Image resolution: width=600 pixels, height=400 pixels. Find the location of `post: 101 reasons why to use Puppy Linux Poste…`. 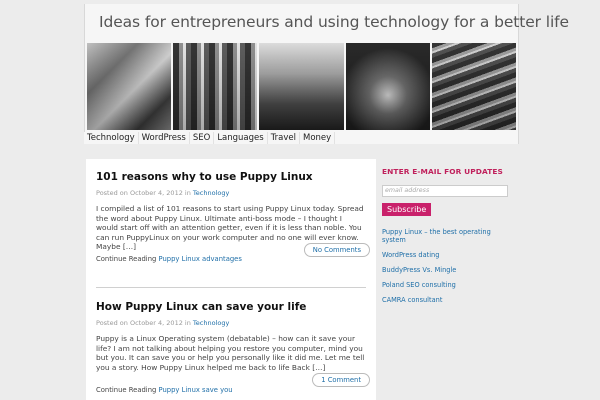

post: 101 reasons why to use Puppy Linux Poste… is located at coordinates (233, 211).